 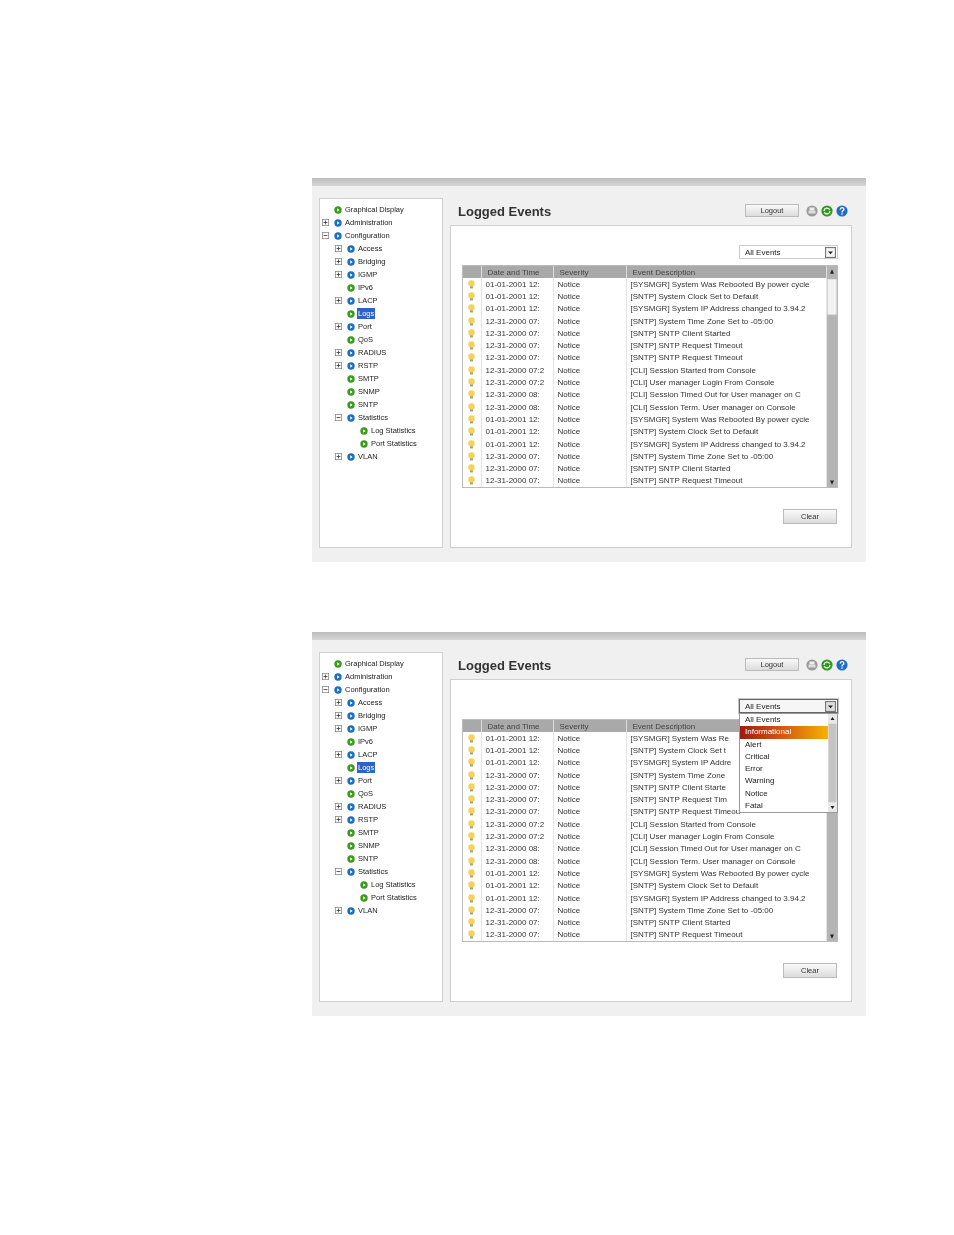 What do you see at coordinates (830, 252) in the screenshot?
I see `caret-icon` at bounding box center [830, 252].